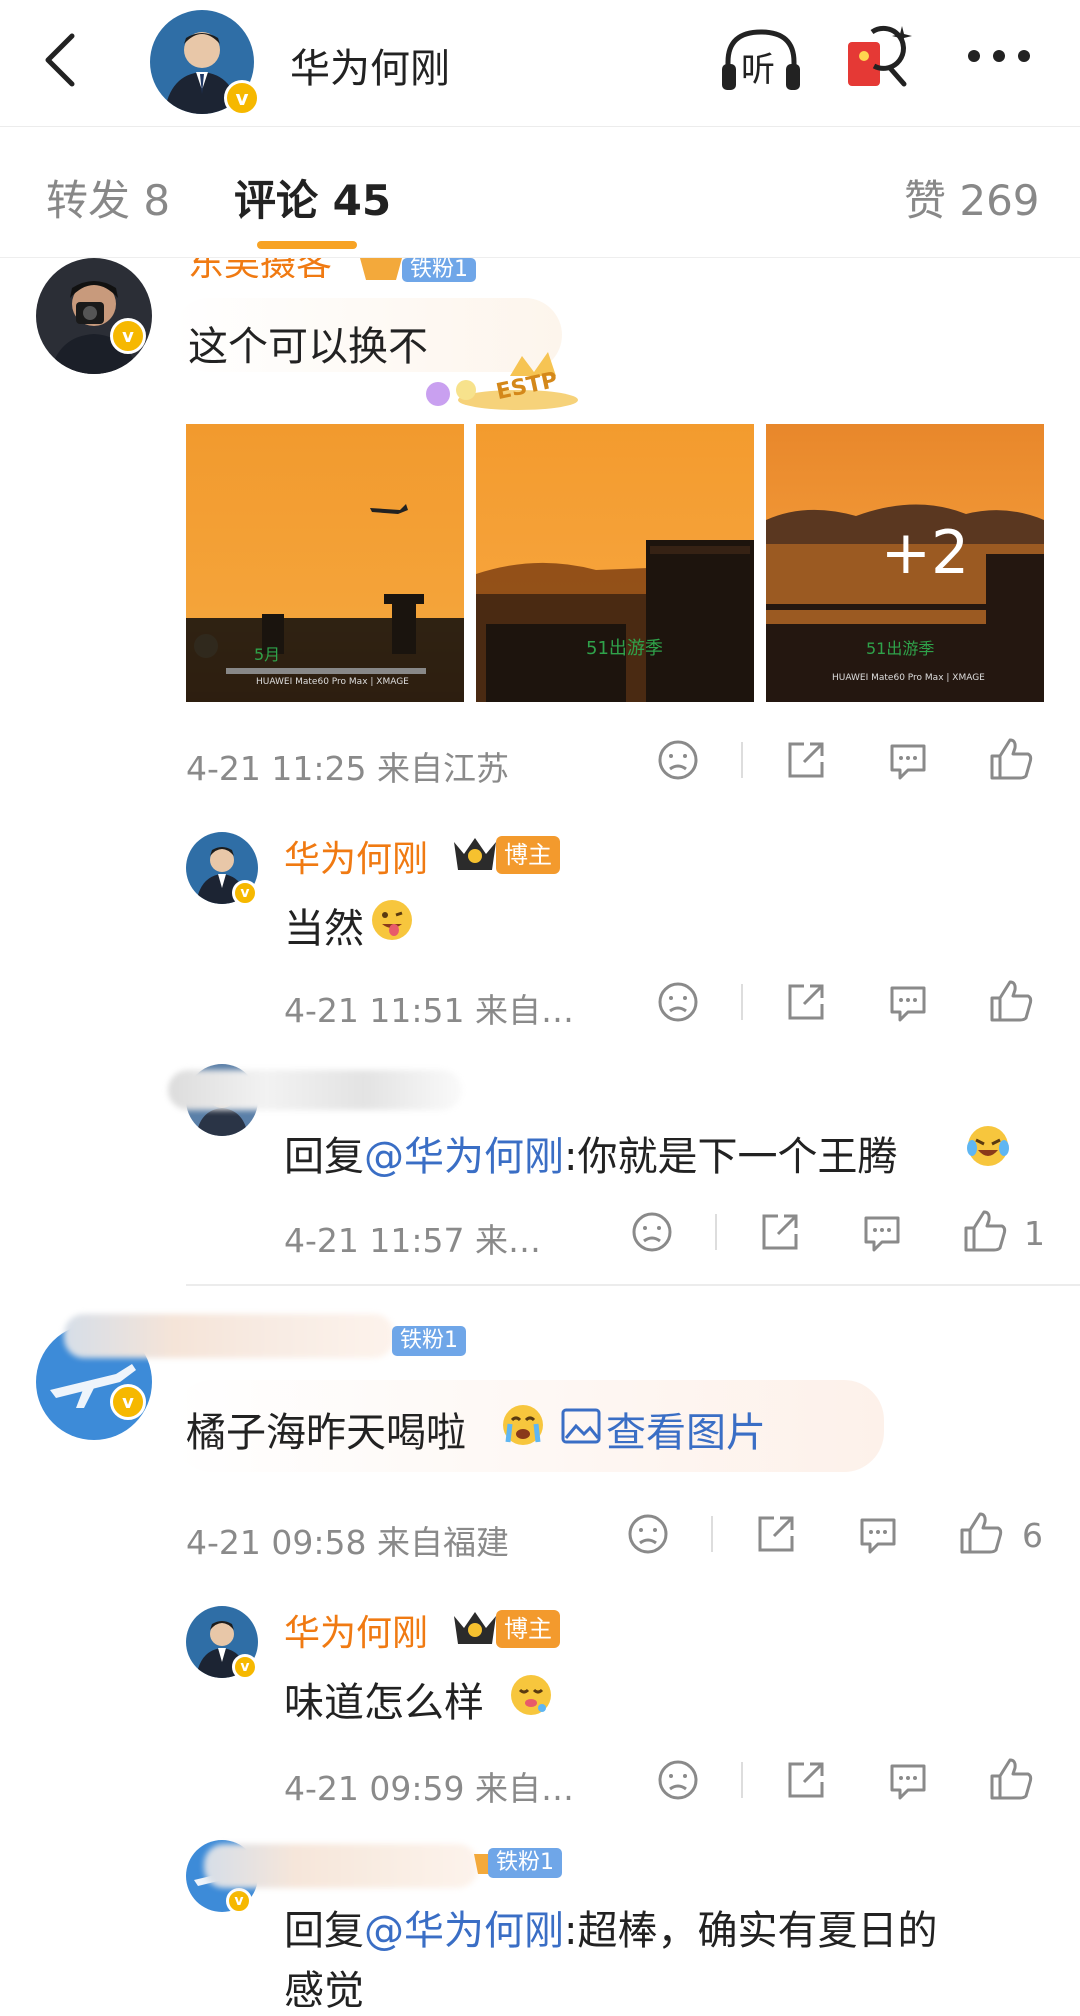 Image resolution: width=1080 pixels, height=2016 pixels. Describe the element at coordinates (94, 316) in the screenshot. I see `commenter-avatar` at that location.